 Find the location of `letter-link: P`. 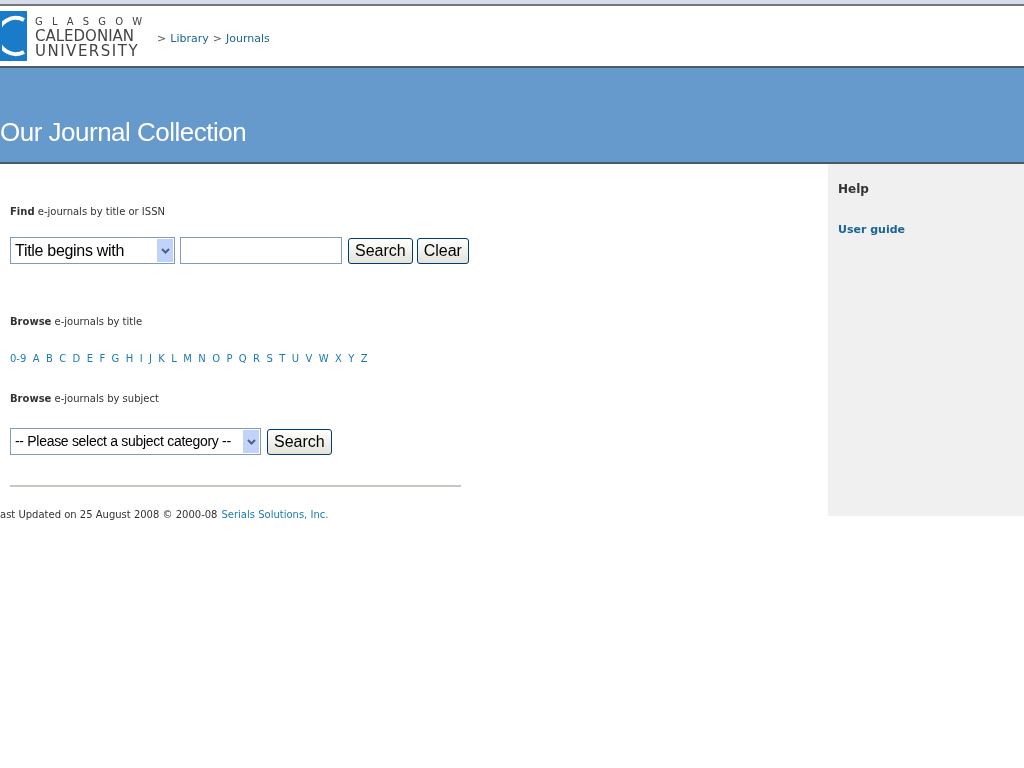

letter-link: P is located at coordinates (229, 358).